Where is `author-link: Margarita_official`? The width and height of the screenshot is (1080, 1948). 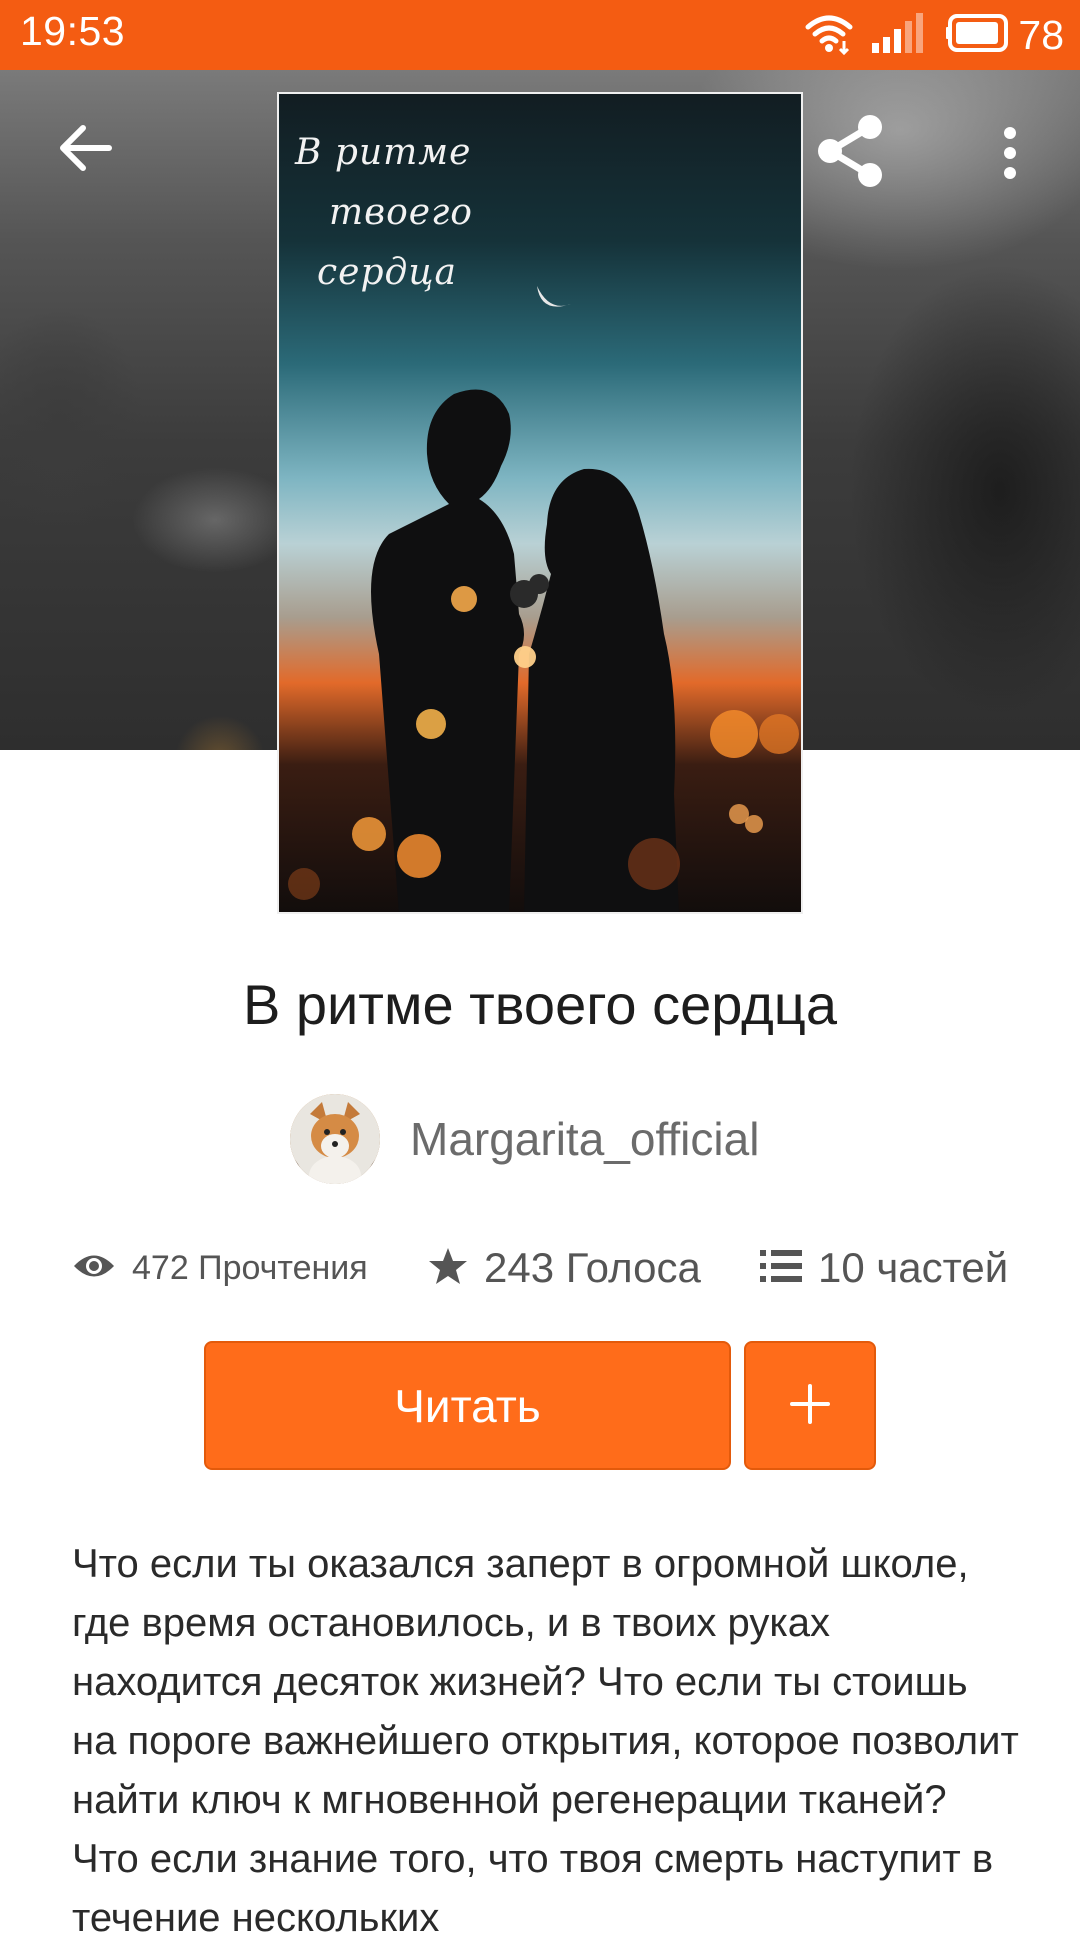 author-link: Margarita_official is located at coordinates (524, 1139).